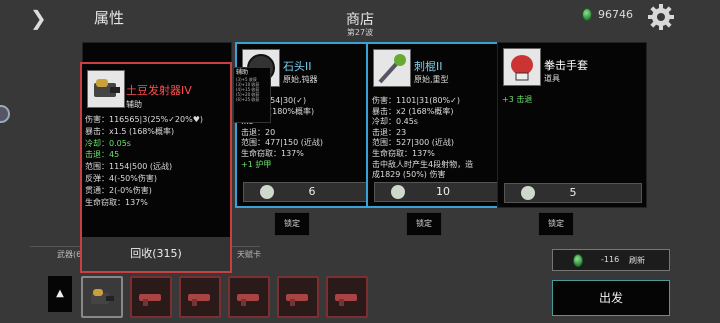 The height and width of the screenshot is (323, 720). Describe the element at coordinates (637, 260) in the screenshot. I see `refresh-label: 刷新` at that location.